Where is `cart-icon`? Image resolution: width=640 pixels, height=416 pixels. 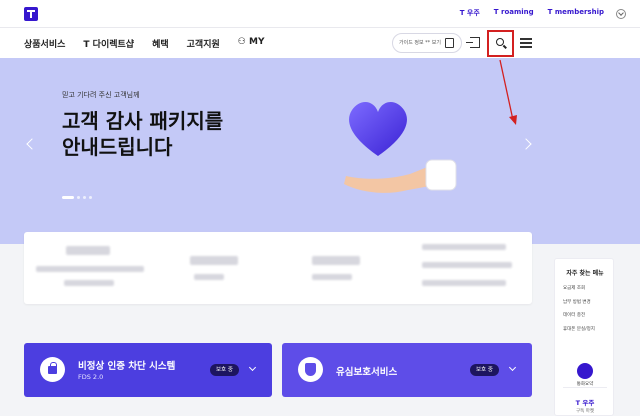
cart-icon is located at coordinates (449, 43).